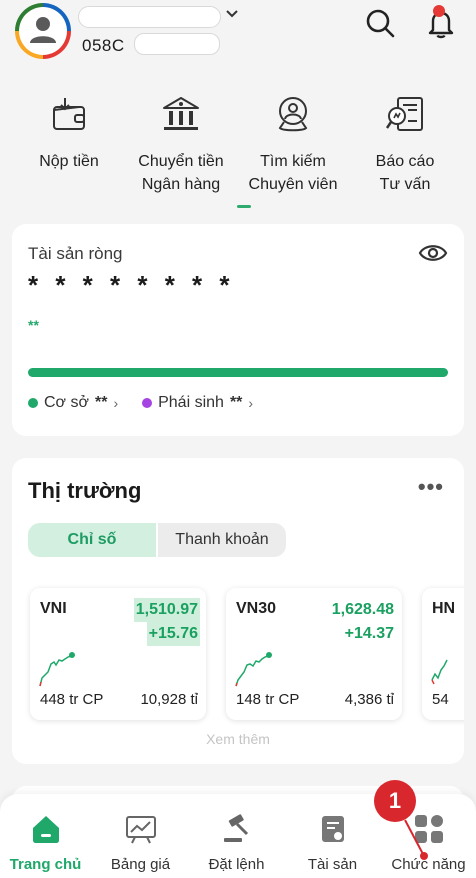  What do you see at coordinates (222, 540) in the screenshot?
I see `tab-liquidity: Thanh khoản` at bounding box center [222, 540].